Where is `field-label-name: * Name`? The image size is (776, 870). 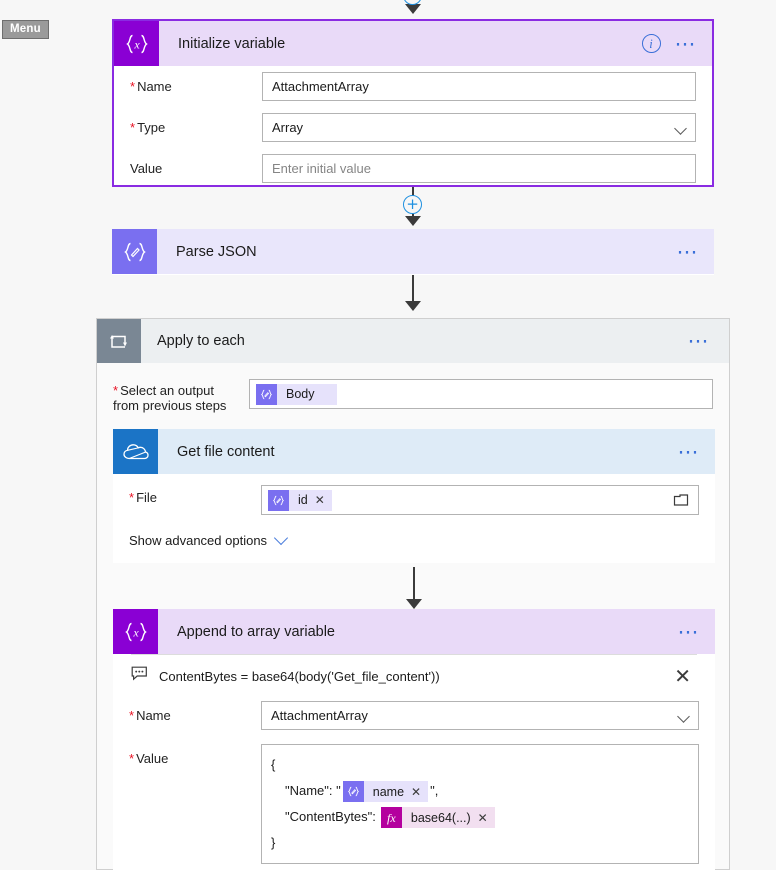 field-label-name: * Name is located at coordinates (151, 86).